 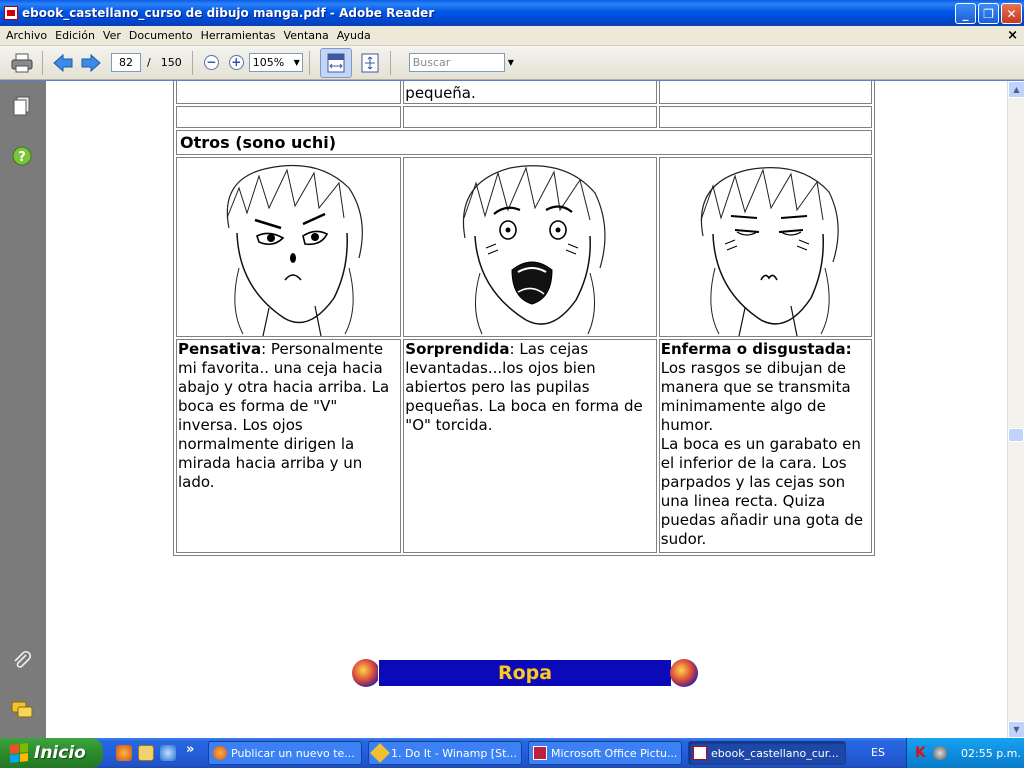 I want to click on fit-page-button, so click(x=370, y=63).